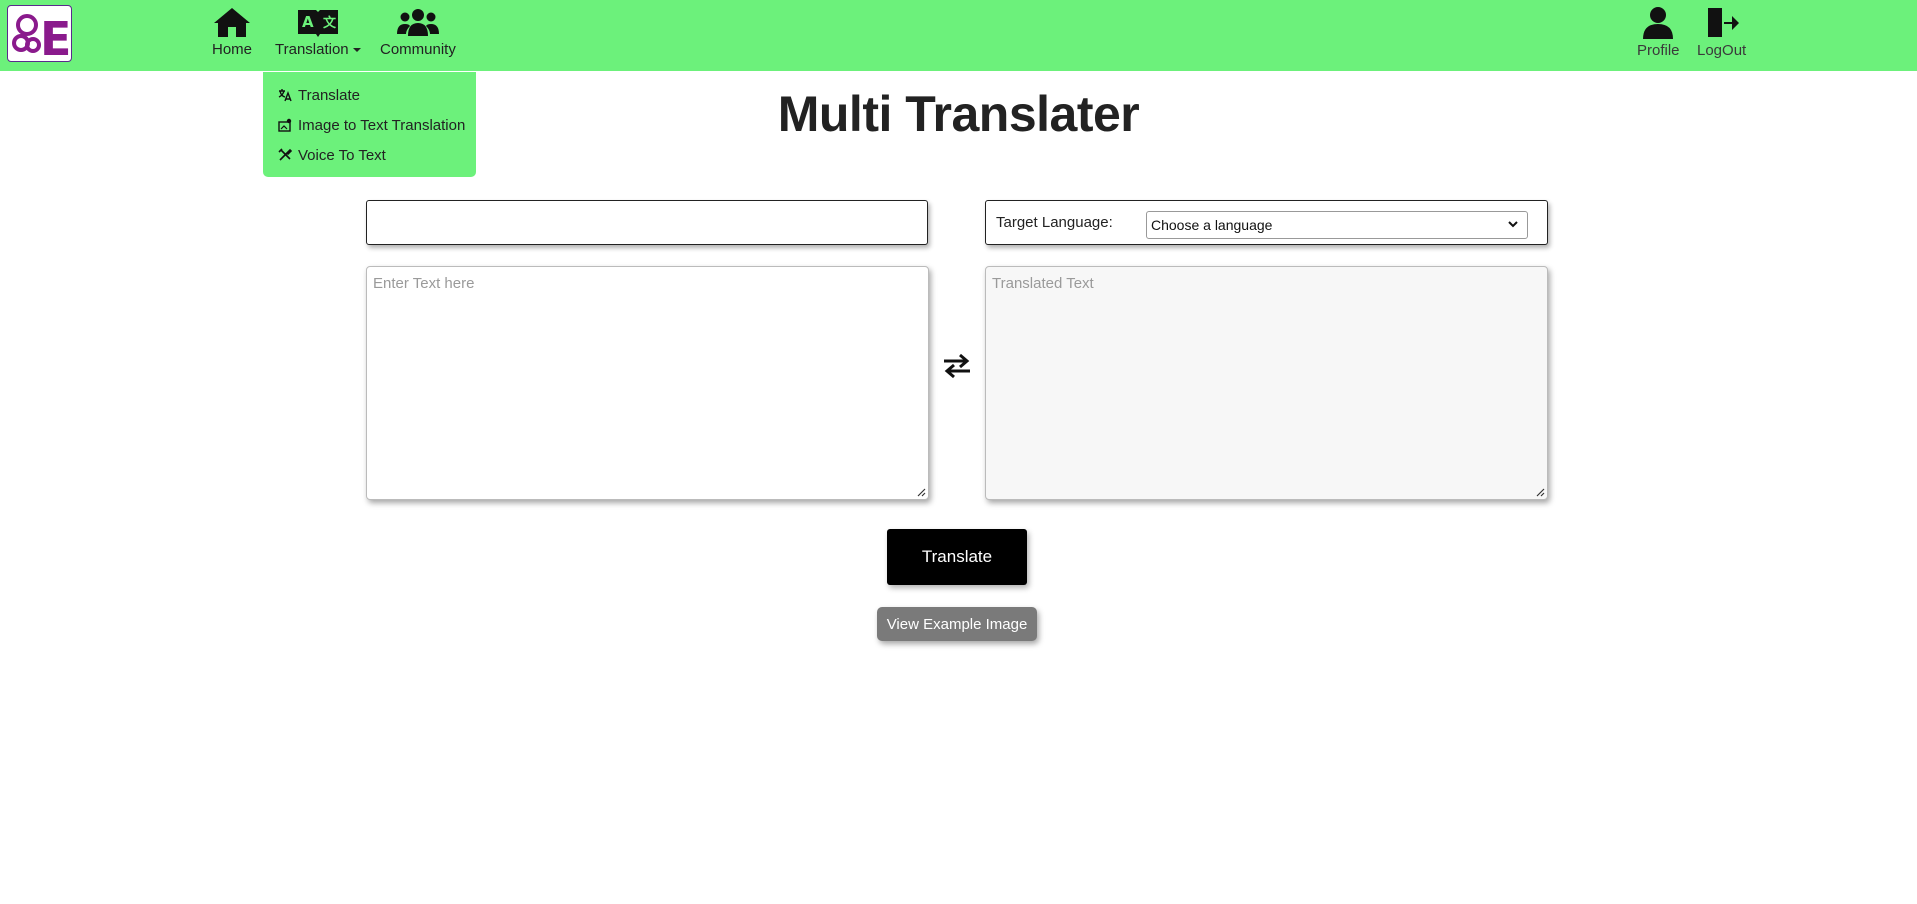 The height and width of the screenshot is (904, 1917). Describe the element at coordinates (308, 22) in the screenshot. I see `svg-text: A` at that location.